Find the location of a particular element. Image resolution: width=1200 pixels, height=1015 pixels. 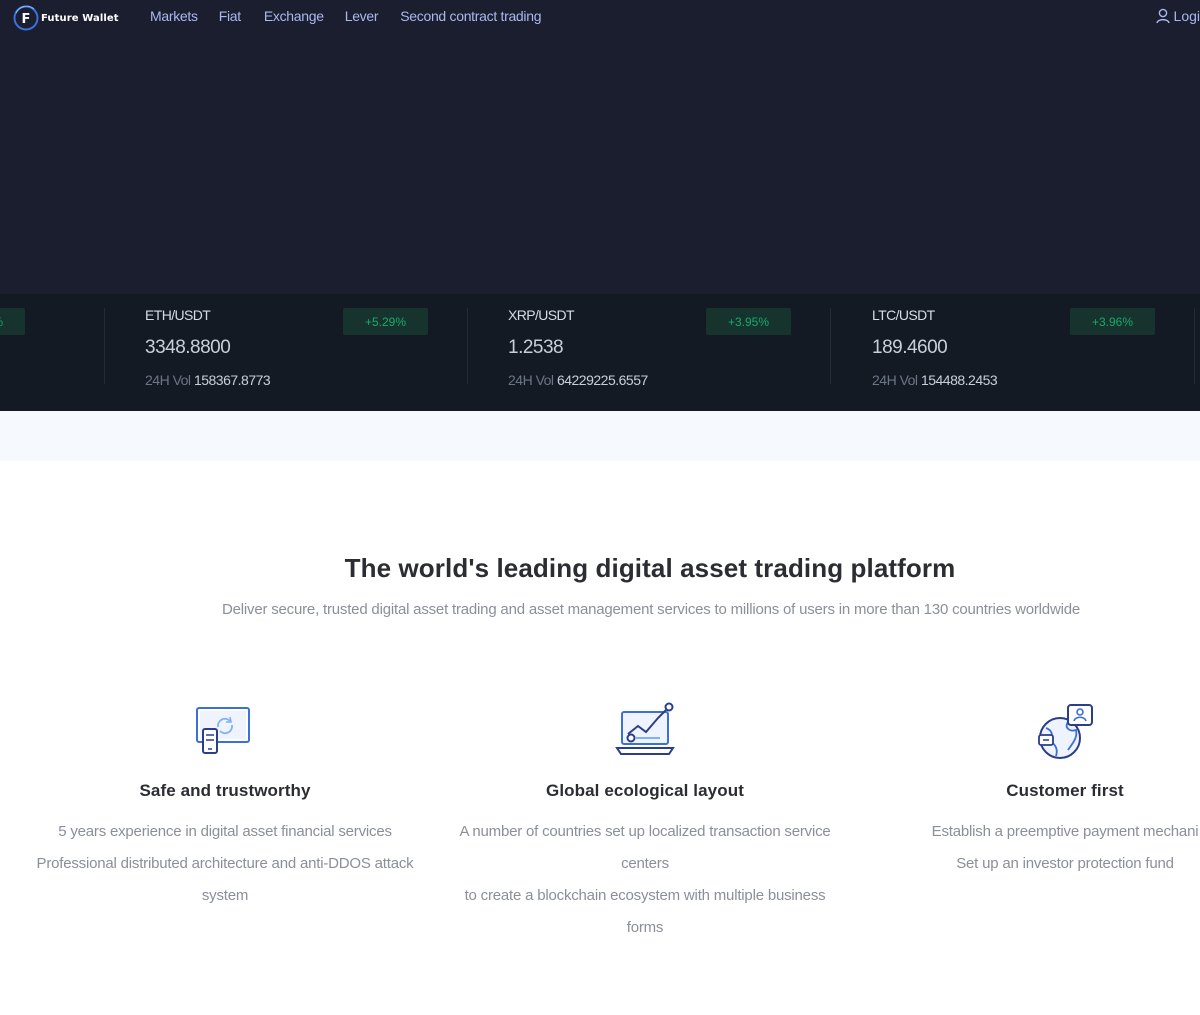

user-icon is located at coordinates (1162, 16).